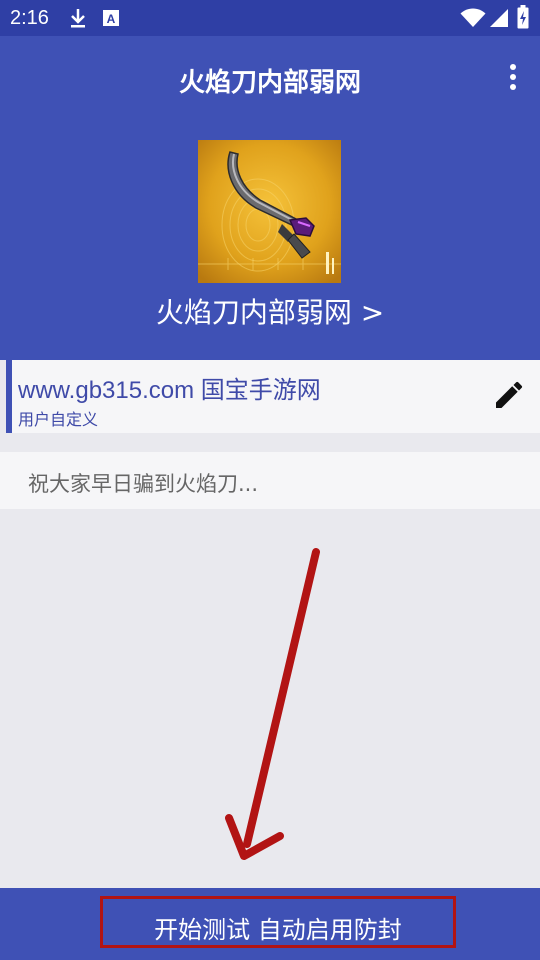 Image resolution: width=540 pixels, height=960 pixels. I want to click on status-time: 2:16, so click(29, 18).